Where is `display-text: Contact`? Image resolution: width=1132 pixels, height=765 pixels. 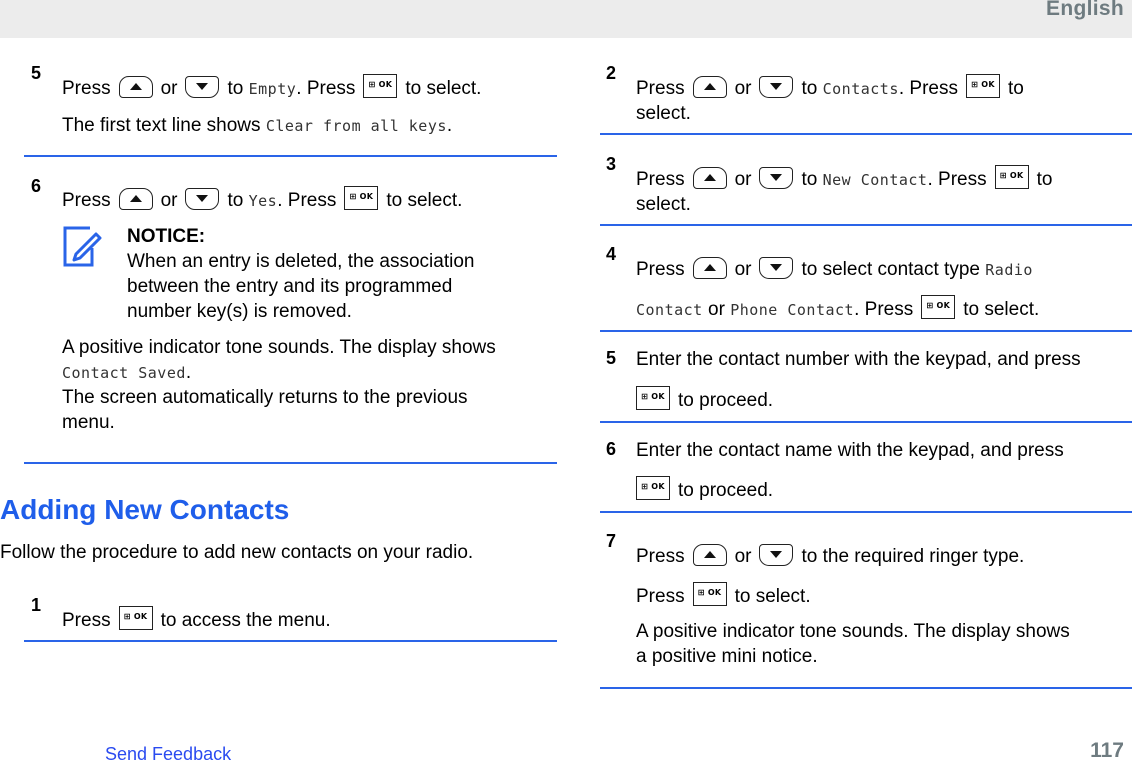
display-text: Contact is located at coordinates (669, 310).